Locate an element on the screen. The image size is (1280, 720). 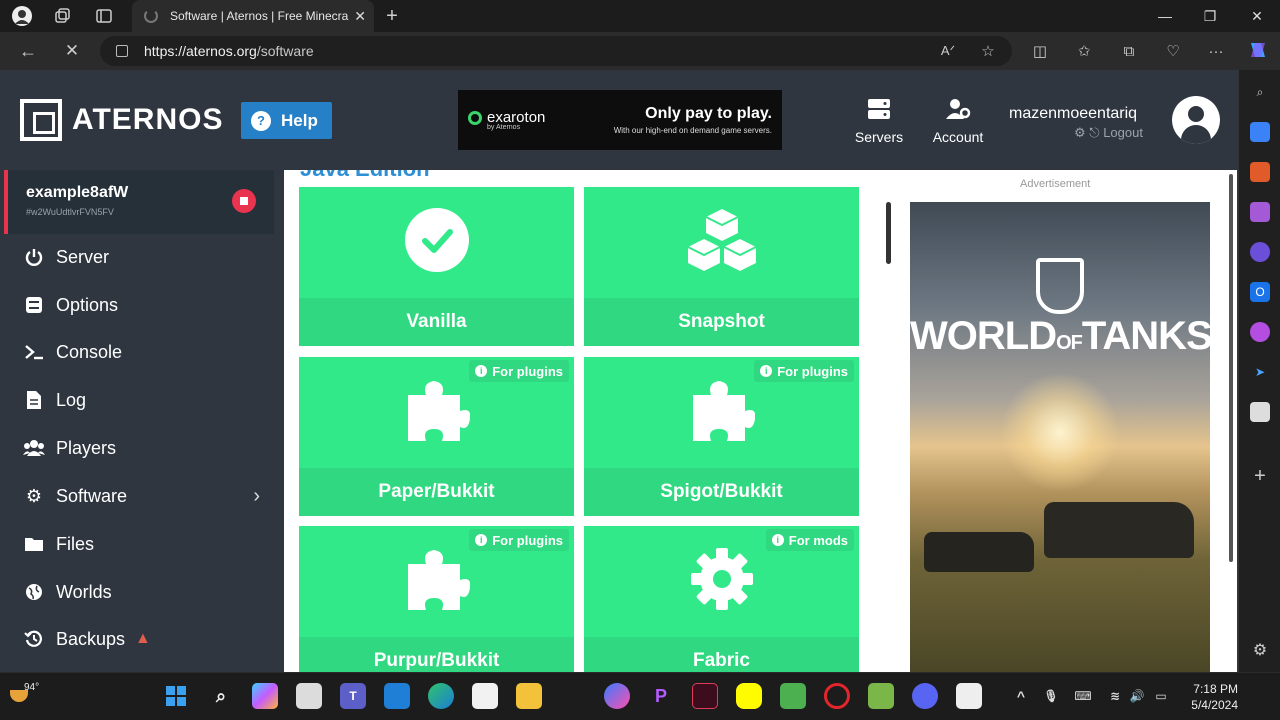
tools-icon is located at coordinates (1260, 172).